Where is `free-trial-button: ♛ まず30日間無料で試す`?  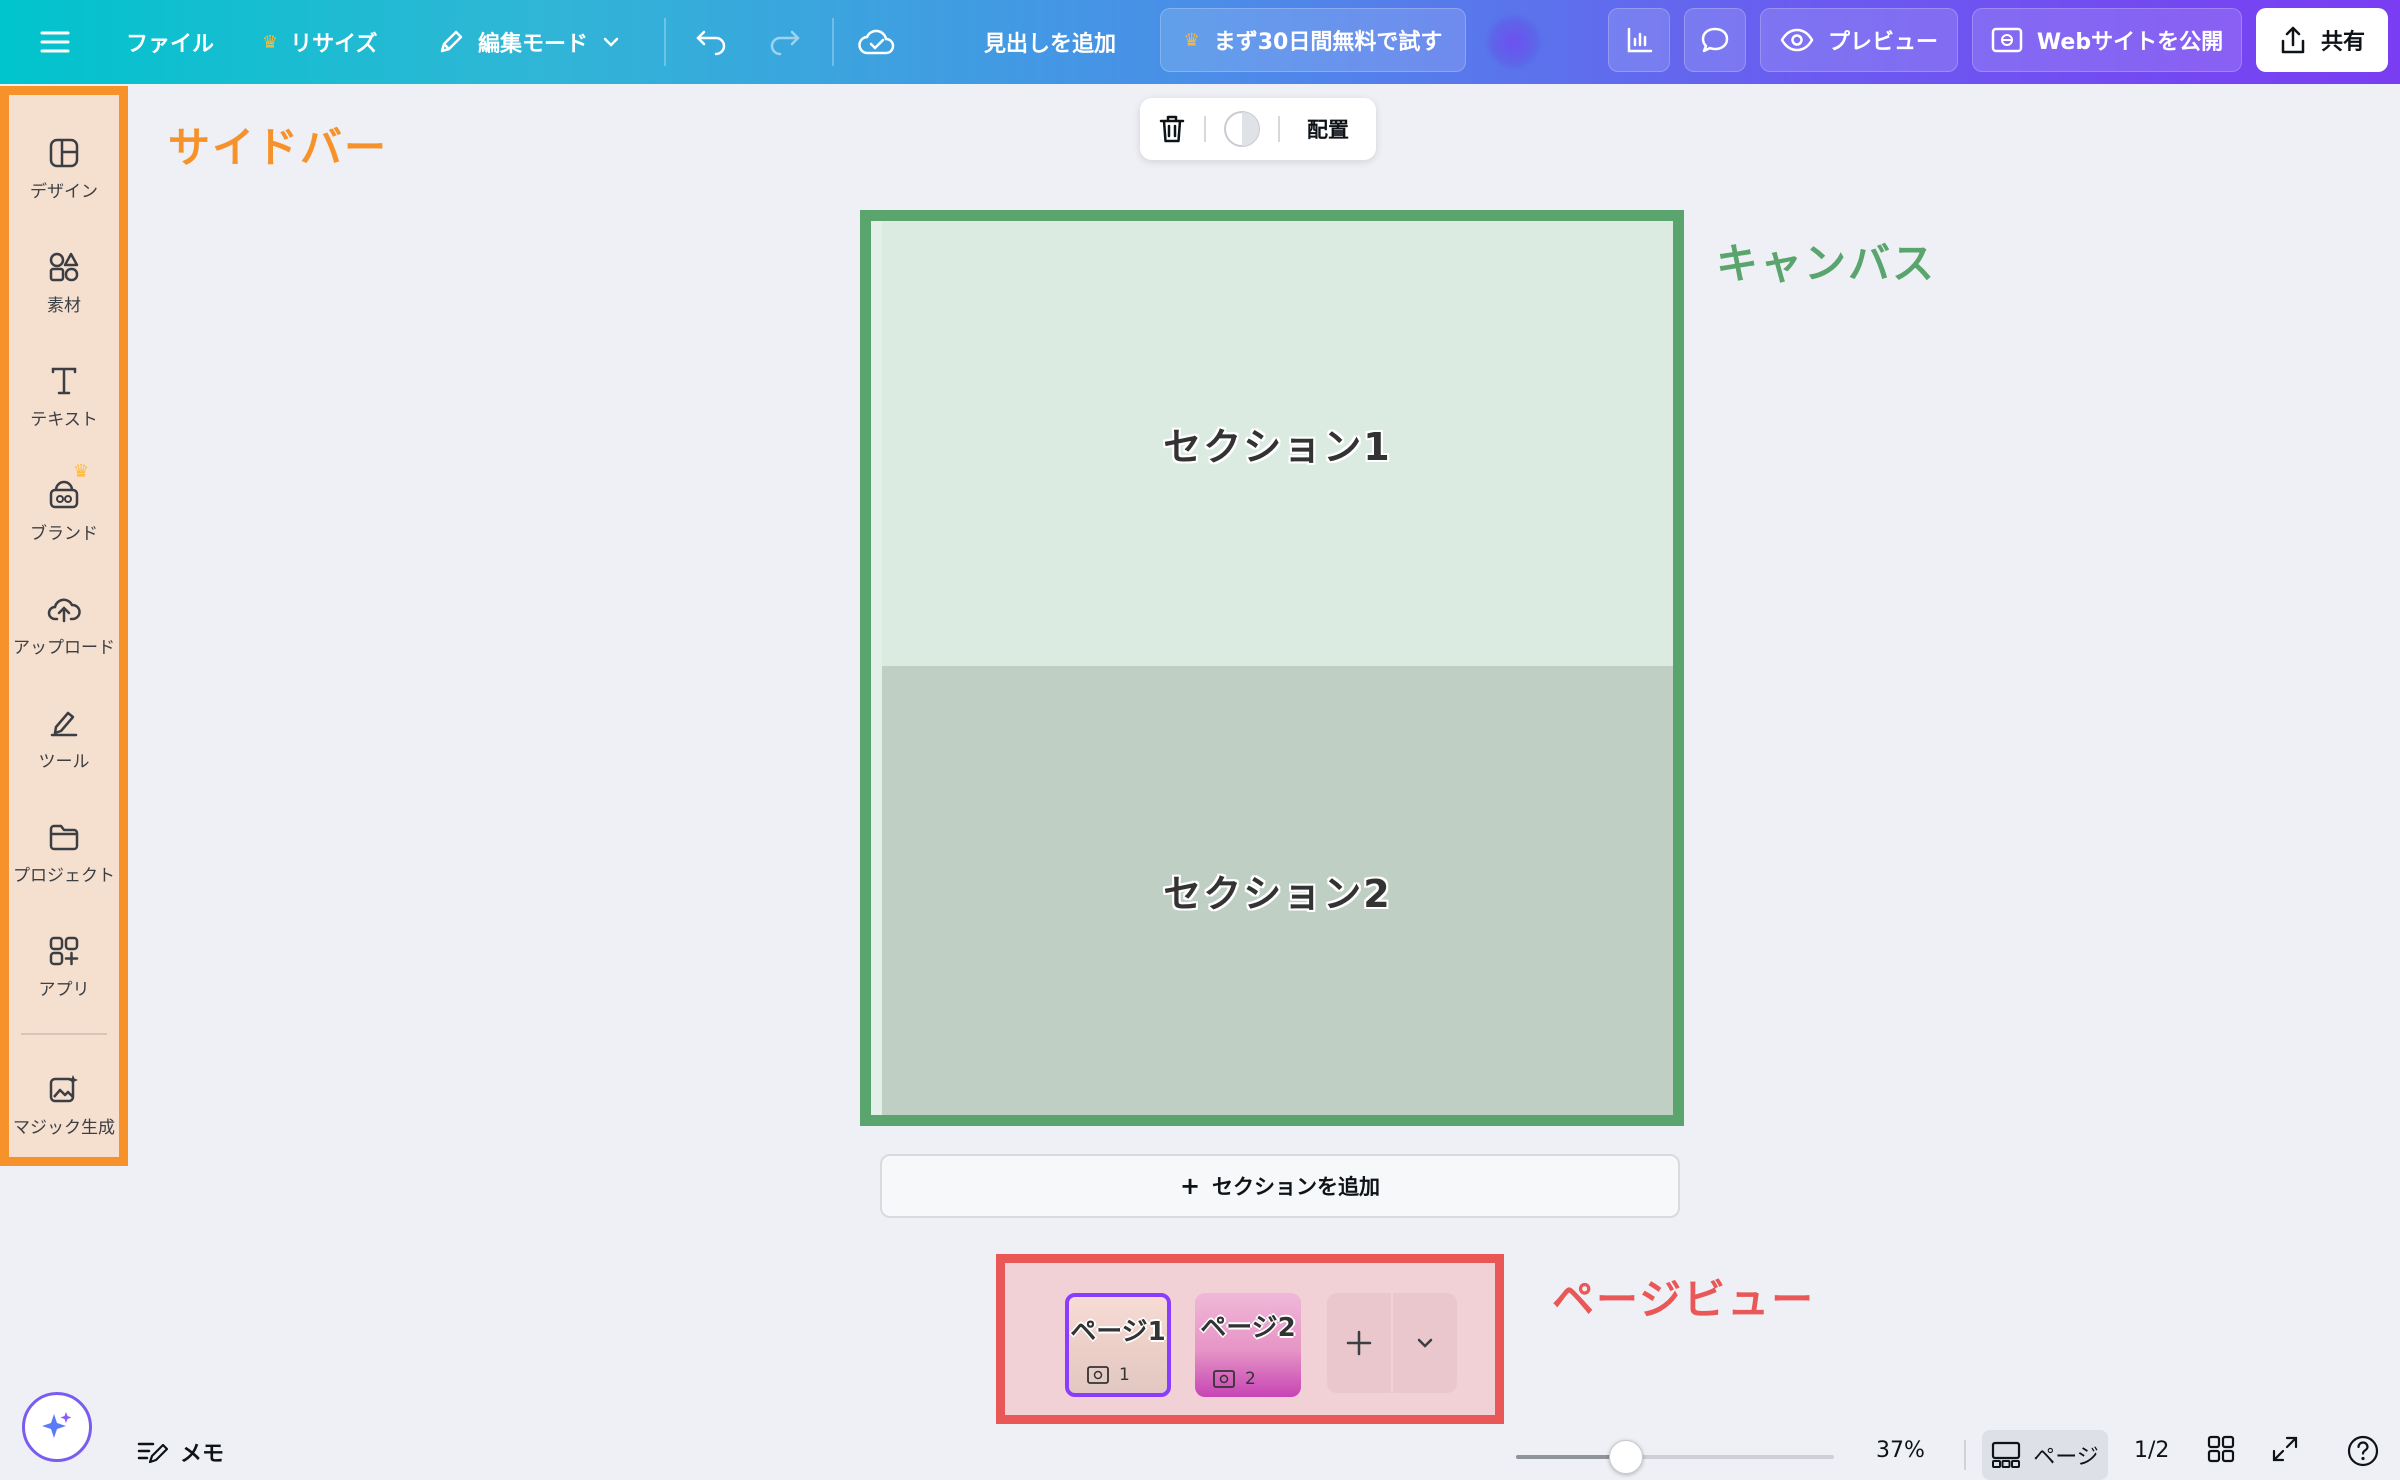 free-trial-button: ♛ まず30日間無料で試す is located at coordinates (1313, 40).